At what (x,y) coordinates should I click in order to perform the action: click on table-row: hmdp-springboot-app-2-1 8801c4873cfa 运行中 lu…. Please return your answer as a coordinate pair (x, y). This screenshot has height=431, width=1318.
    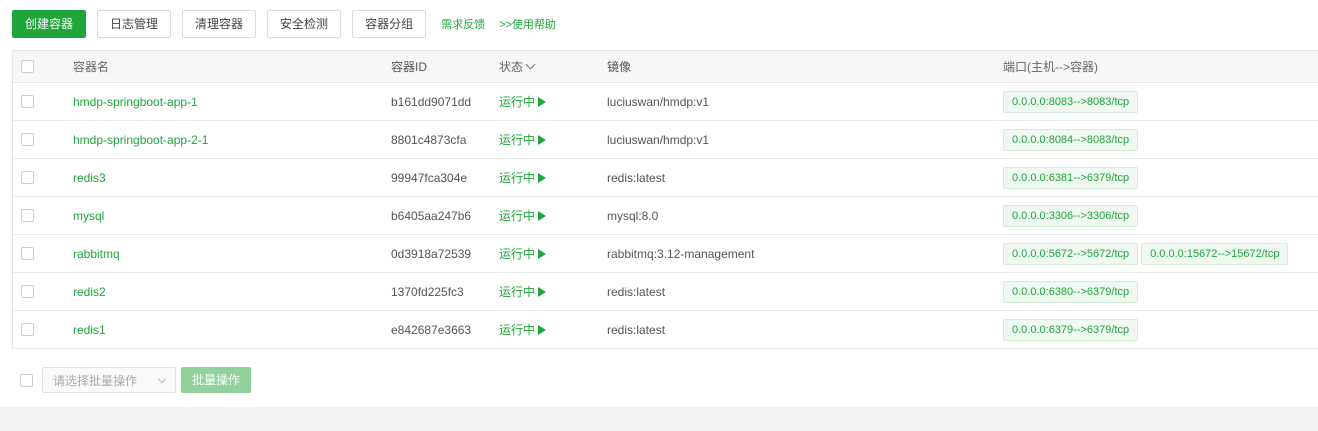
    Looking at the image, I should click on (665, 140).